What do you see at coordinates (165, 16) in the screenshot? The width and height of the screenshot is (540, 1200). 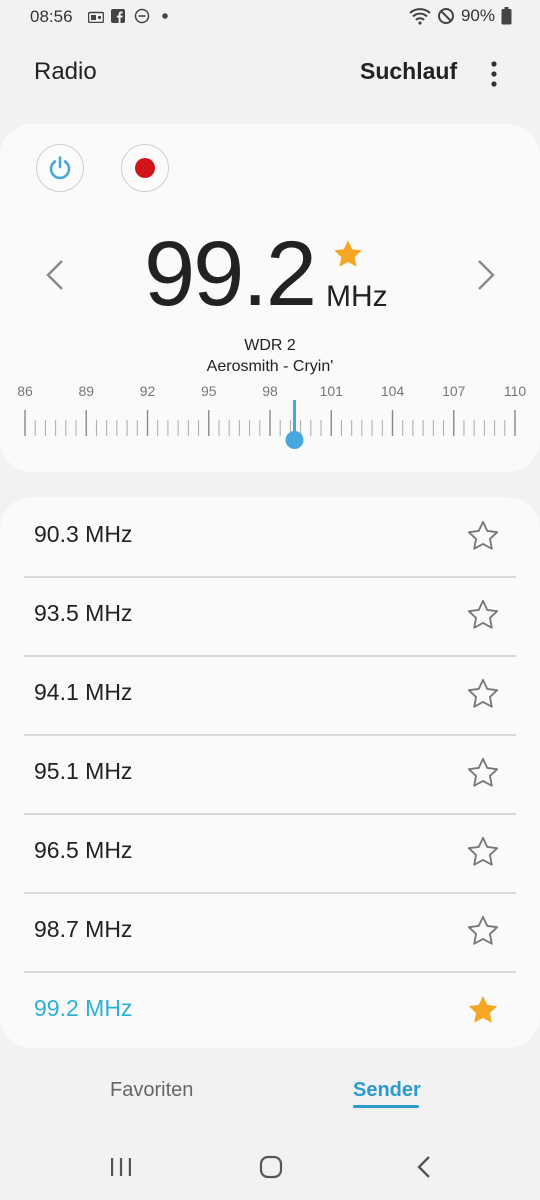 I see `dot-icon` at bounding box center [165, 16].